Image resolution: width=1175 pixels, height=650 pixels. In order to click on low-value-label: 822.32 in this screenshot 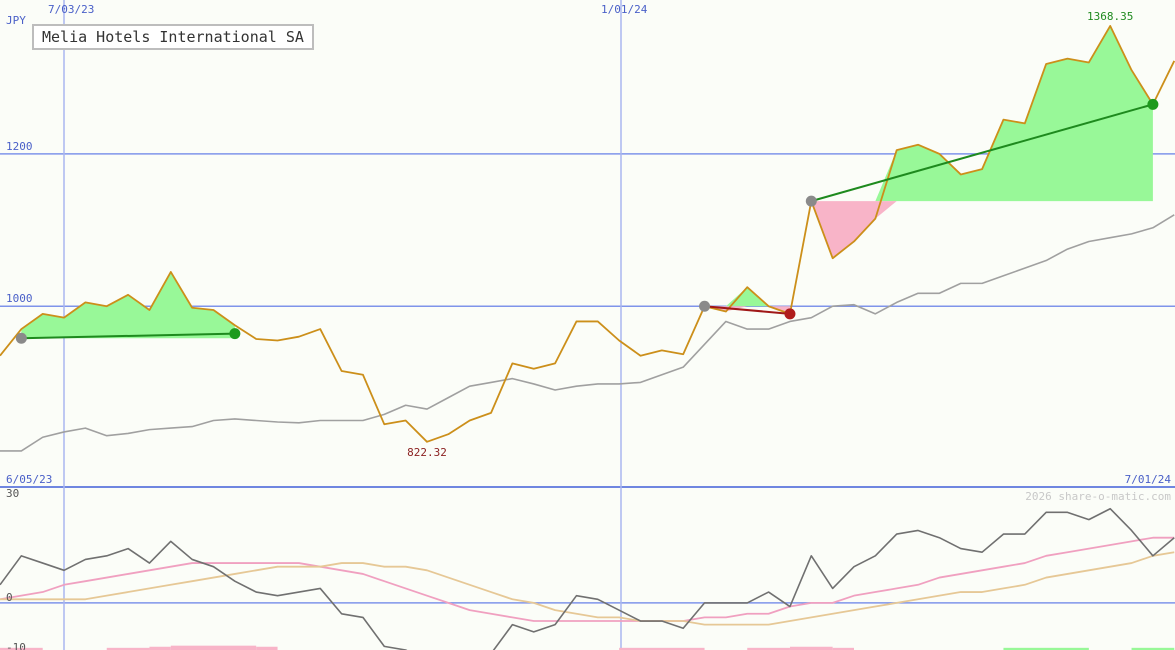, I will do `click(427, 452)`.